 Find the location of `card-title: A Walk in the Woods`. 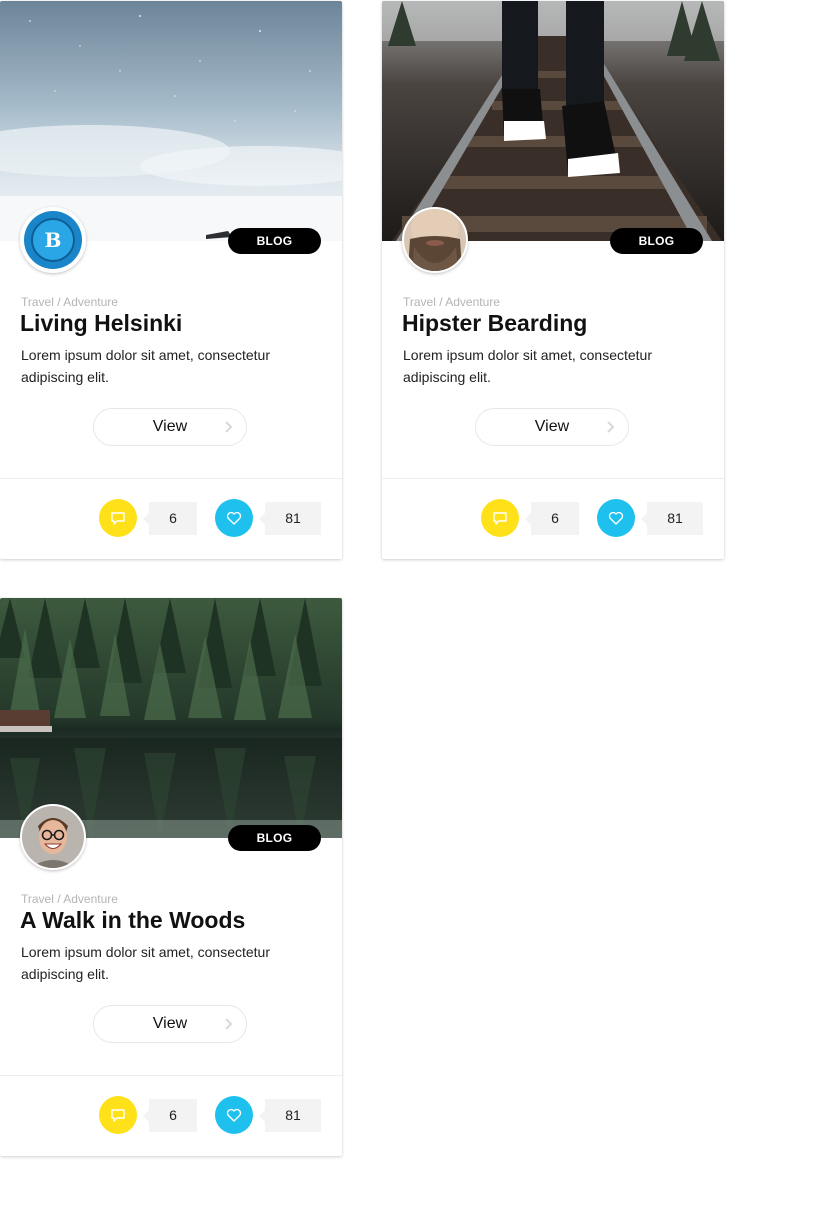

card-title: A Walk in the Woods is located at coordinates (133, 920).